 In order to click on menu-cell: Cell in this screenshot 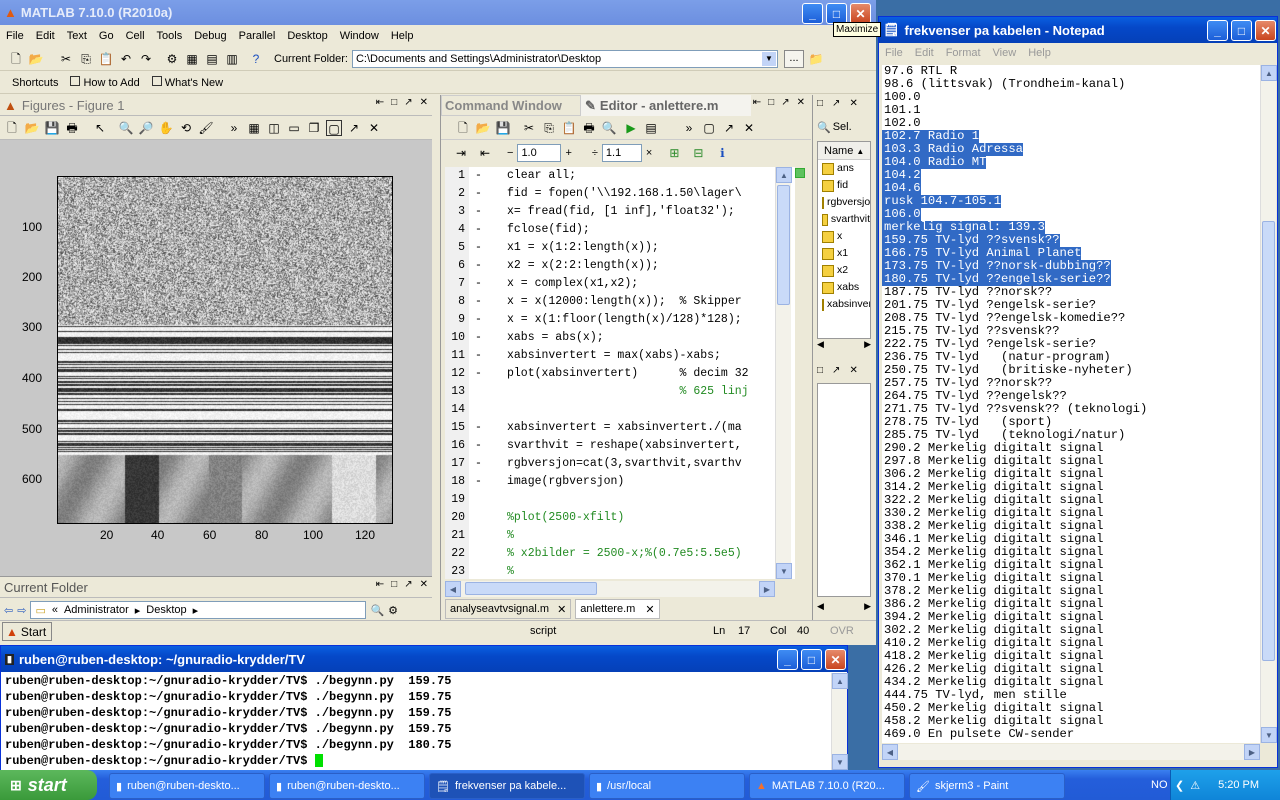, I will do `click(135, 36)`.